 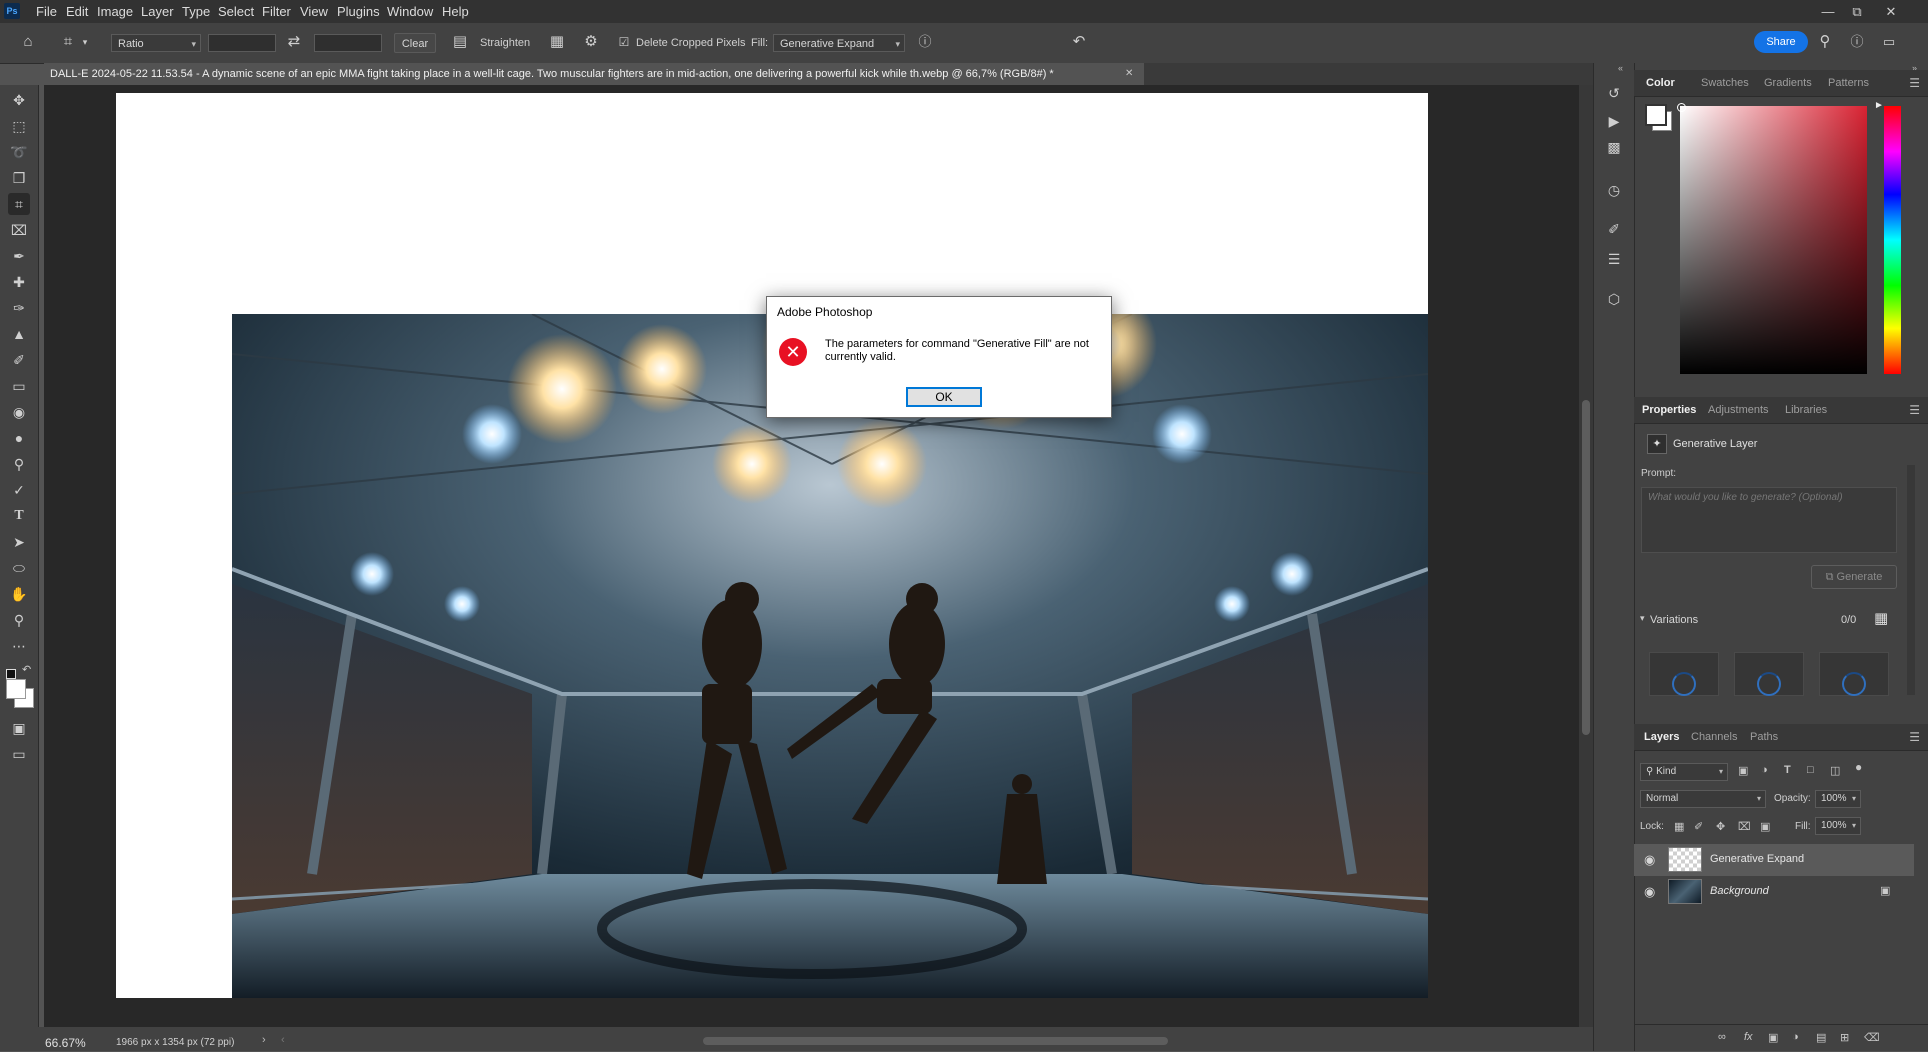 What do you see at coordinates (19, 754) in the screenshot?
I see `screen-mode-icon: ▭` at bounding box center [19, 754].